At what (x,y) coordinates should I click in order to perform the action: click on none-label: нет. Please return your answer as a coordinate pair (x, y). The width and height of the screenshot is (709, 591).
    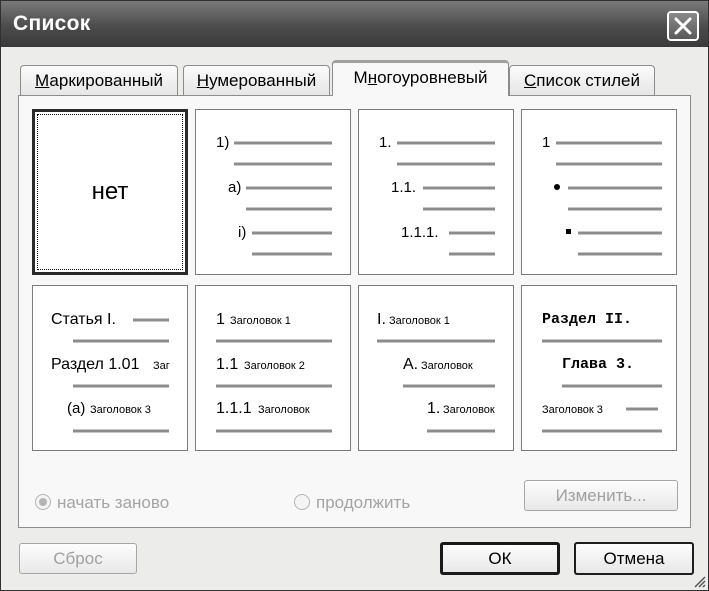
    Looking at the image, I should click on (110, 191).